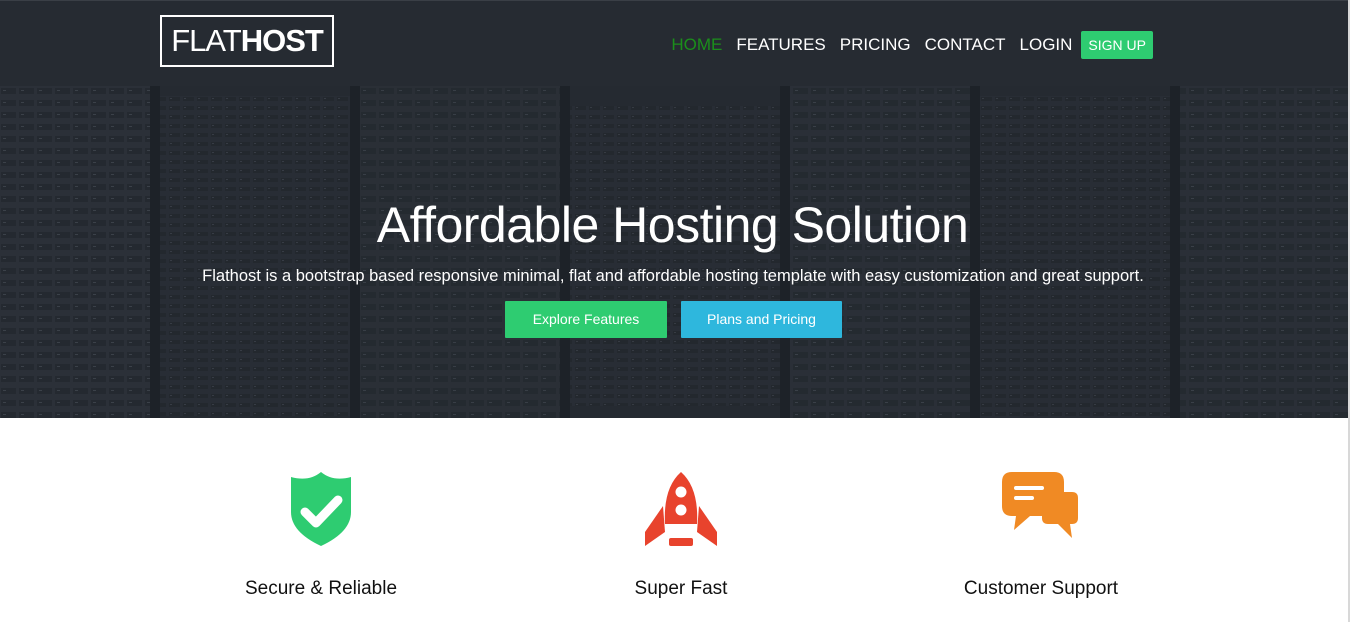  What do you see at coordinates (965, 45) in the screenshot?
I see `nav-item-contact: CONTACT` at bounding box center [965, 45].